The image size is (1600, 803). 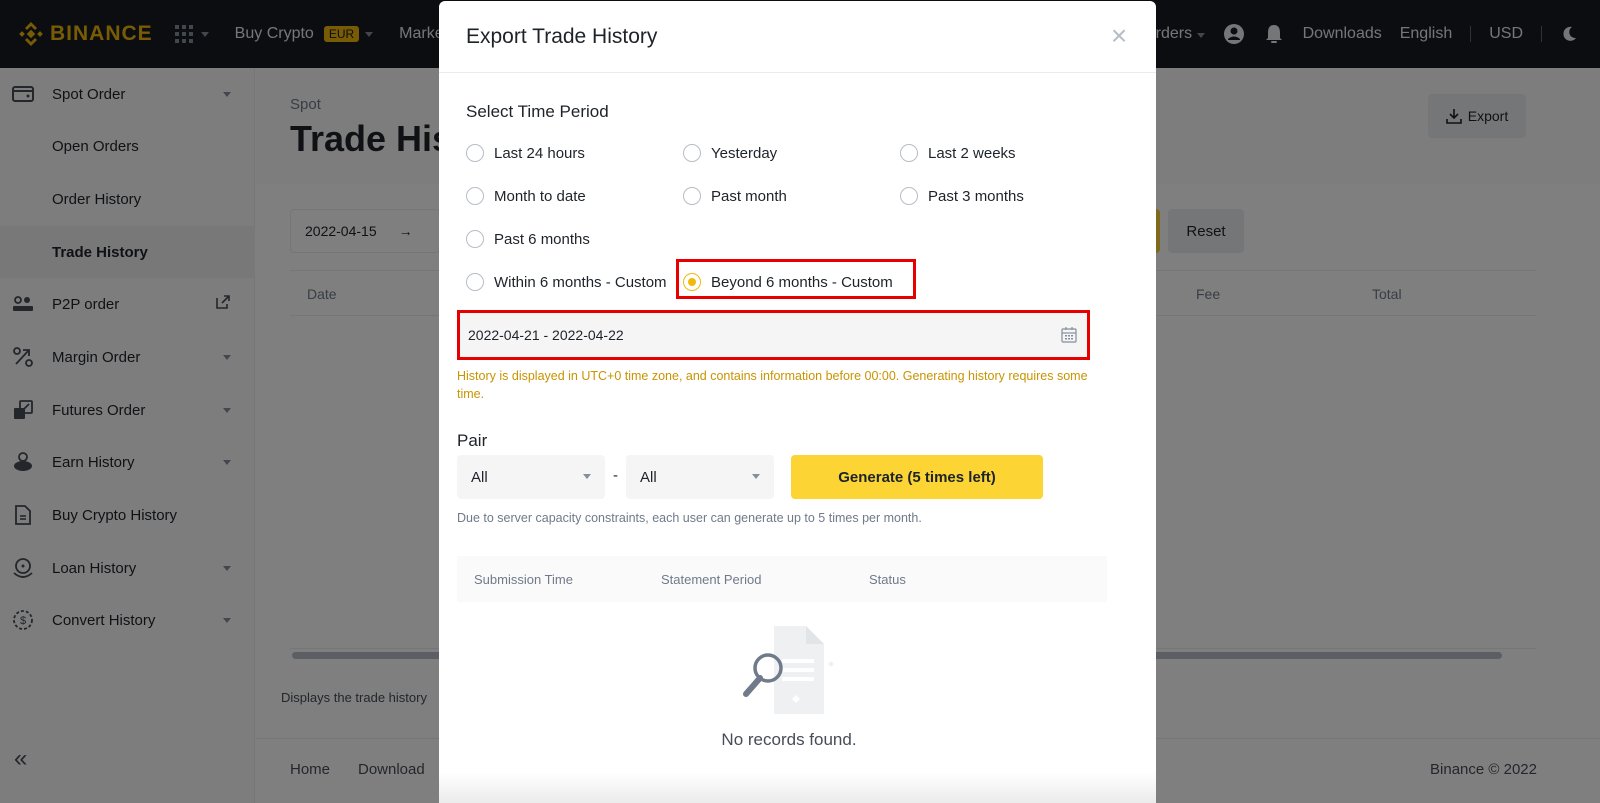 What do you see at coordinates (580, 282) in the screenshot?
I see `radio-label: Within 6 months - Custom` at bounding box center [580, 282].